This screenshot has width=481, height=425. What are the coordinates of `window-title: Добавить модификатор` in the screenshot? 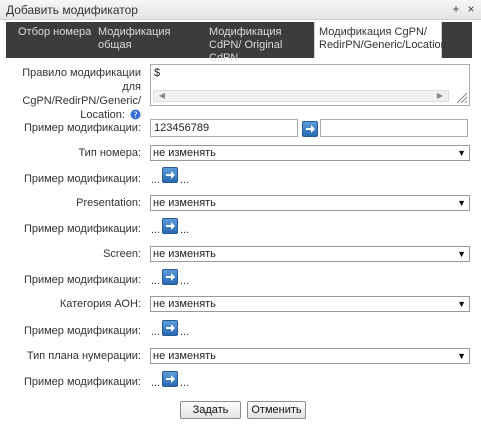 It's located at (72, 10).